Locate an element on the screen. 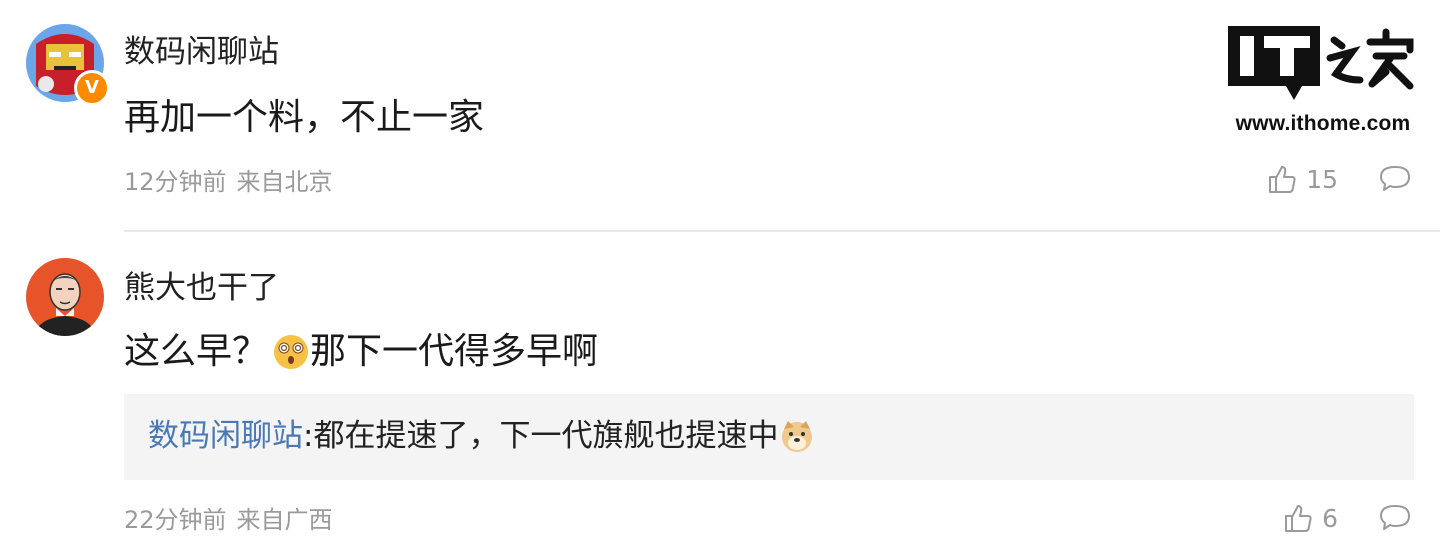  reply-body: 都在提速了，下一代旗舰也提速中 is located at coordinates (546, 436).